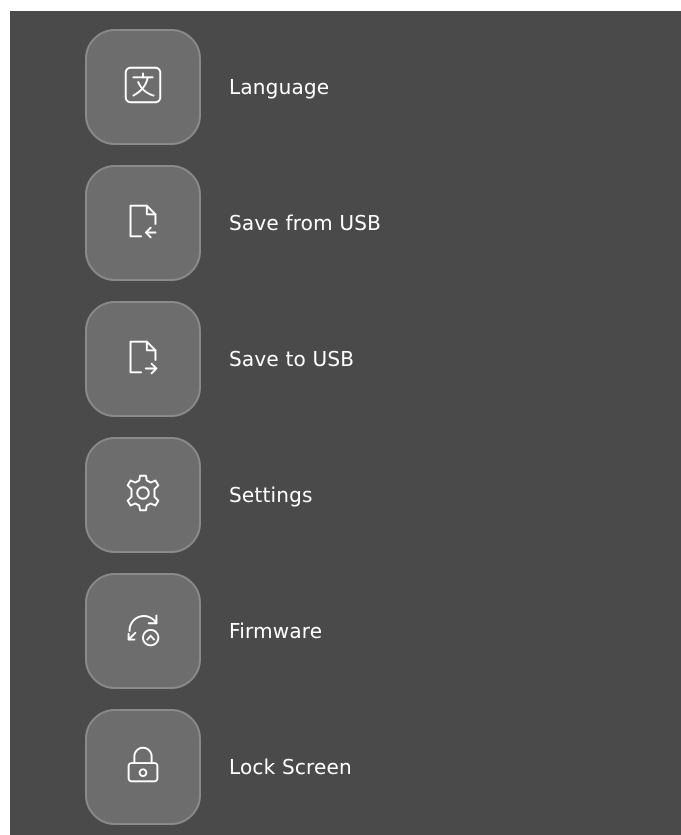  What do you see at coordinates (207, 87) in the screenshot?
I see `menu-item-language: Language` at bounding box center [207, 87].